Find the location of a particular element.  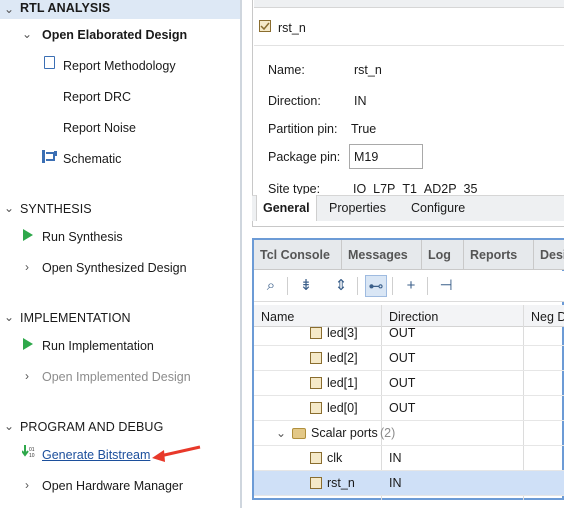

direction-label: Direction: is located at coordinates (294, 101).